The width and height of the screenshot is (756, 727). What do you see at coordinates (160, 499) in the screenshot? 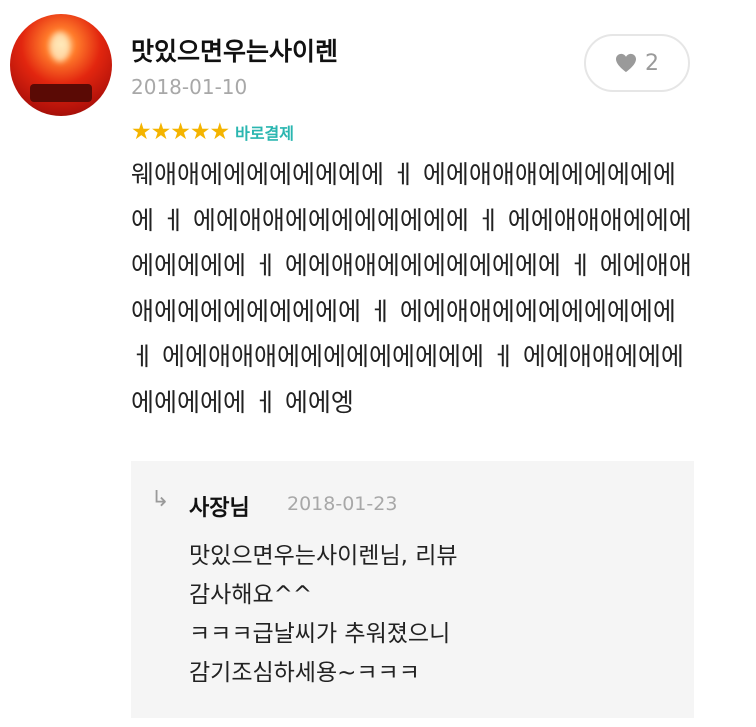
I see `reply-arrow-icon: ↳` at bounding box center [160, 499].